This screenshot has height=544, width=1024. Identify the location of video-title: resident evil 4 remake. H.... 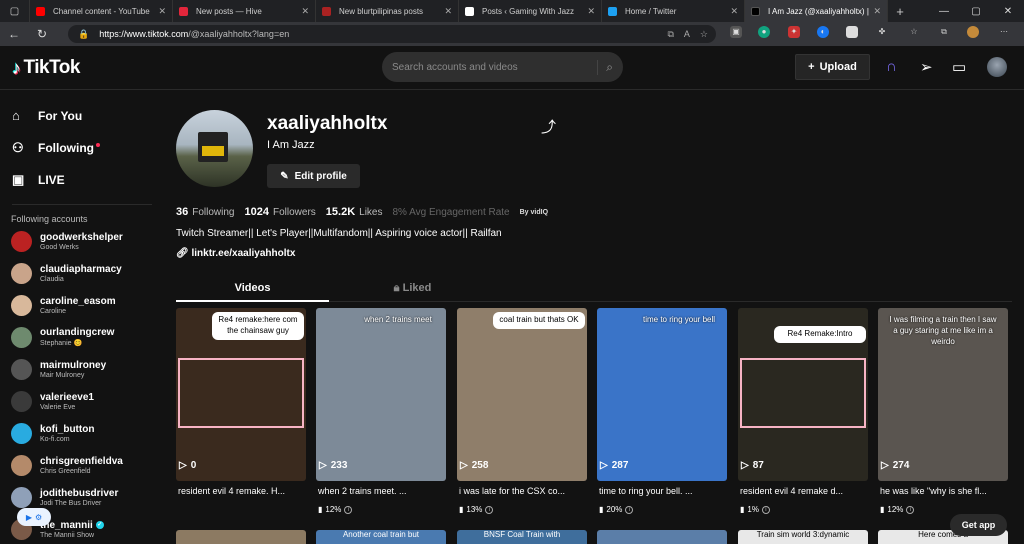
(243, 491).